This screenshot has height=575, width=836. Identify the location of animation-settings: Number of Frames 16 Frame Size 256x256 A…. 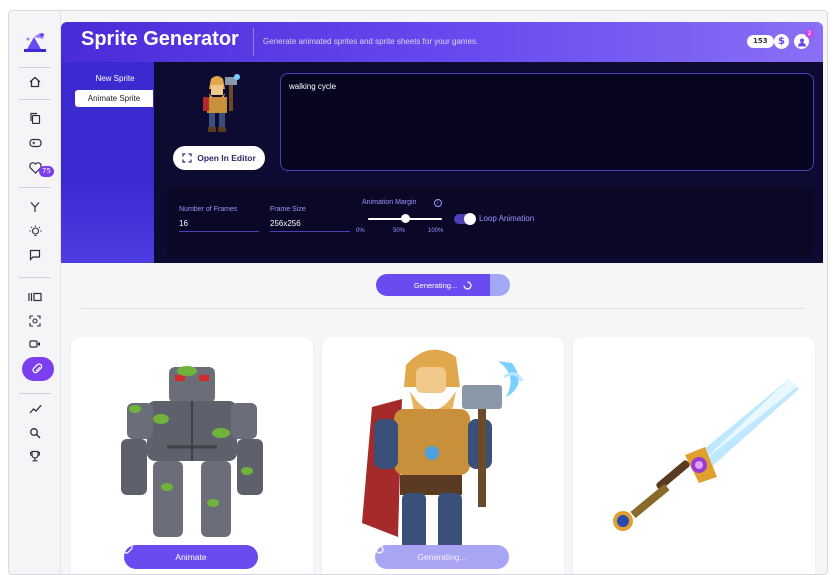
(491, 221).